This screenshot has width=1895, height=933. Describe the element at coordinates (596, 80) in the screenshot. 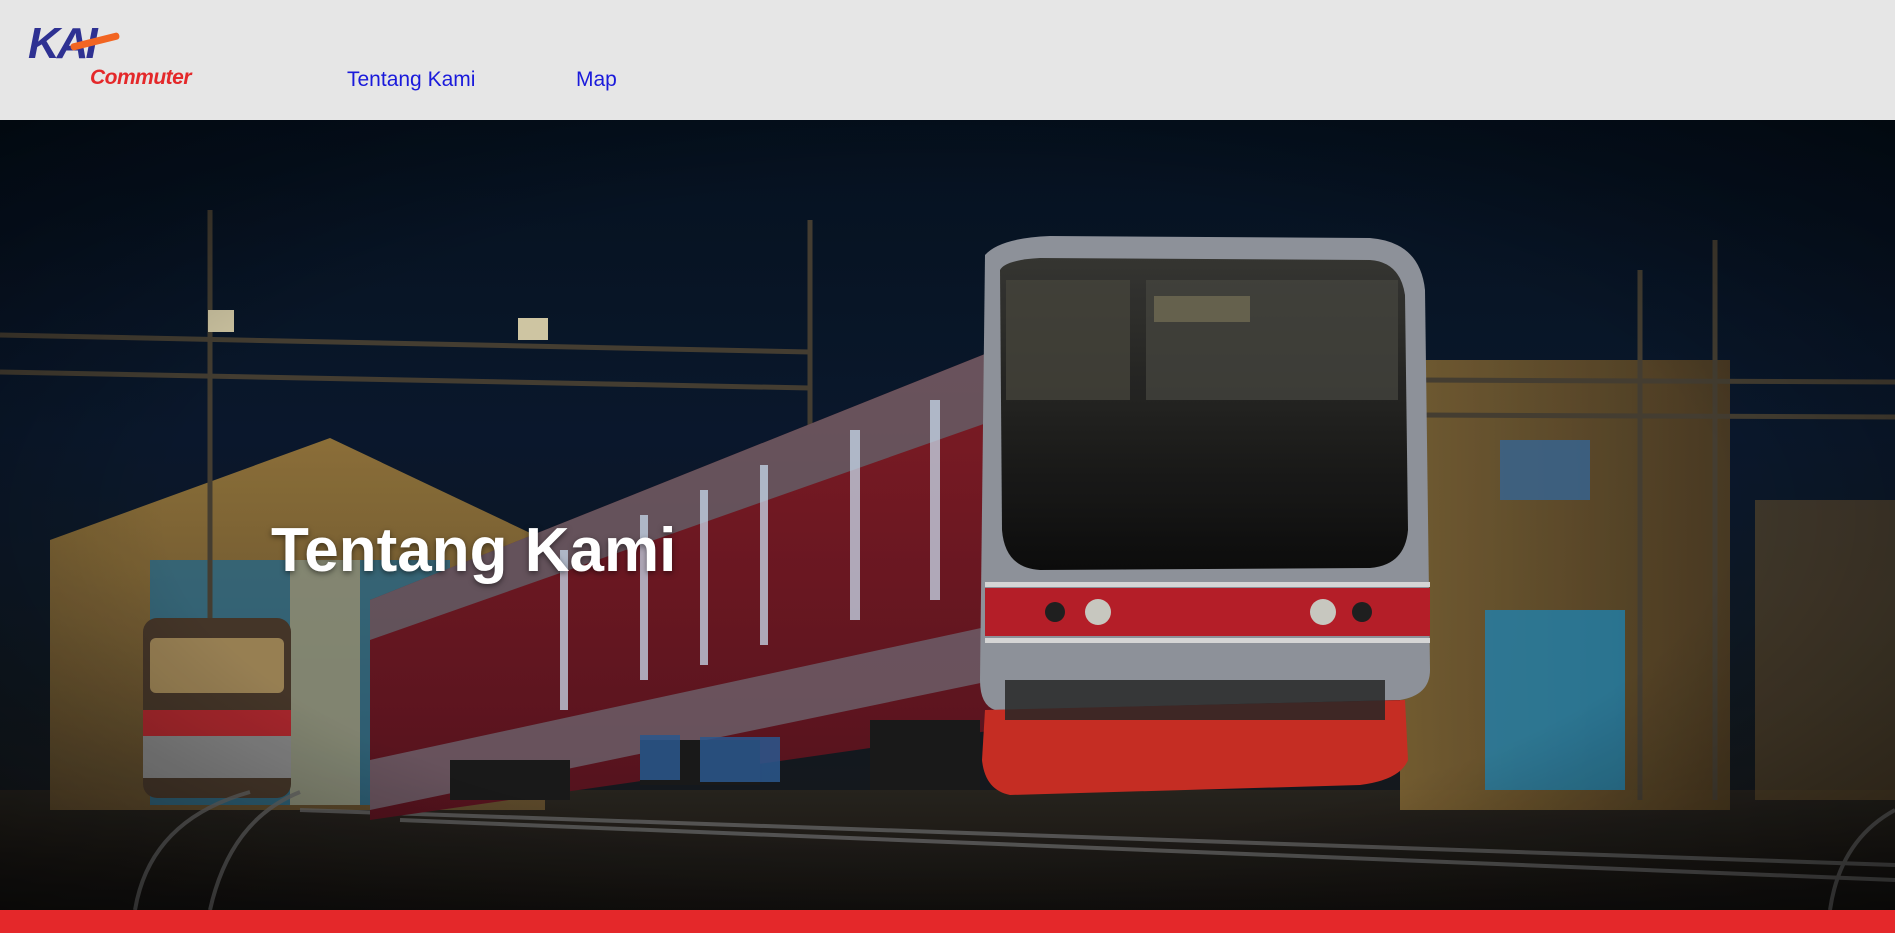

I see `nav-link-map: Map` at that location.